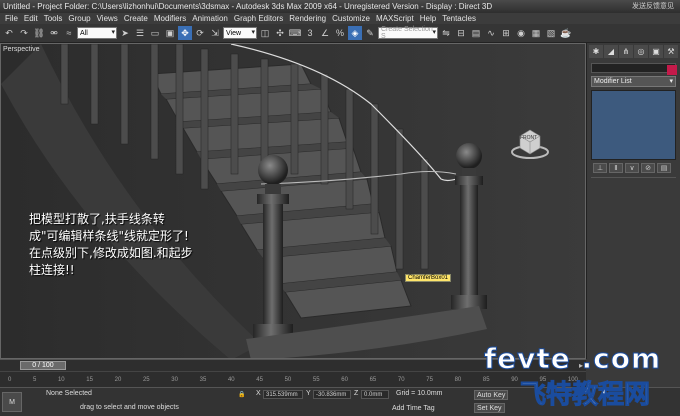  What do you see at coordinates (43, 365) in the screenshot?
I see `time-slider-thumb: 0 / 100` at bounding box center [43, 365].